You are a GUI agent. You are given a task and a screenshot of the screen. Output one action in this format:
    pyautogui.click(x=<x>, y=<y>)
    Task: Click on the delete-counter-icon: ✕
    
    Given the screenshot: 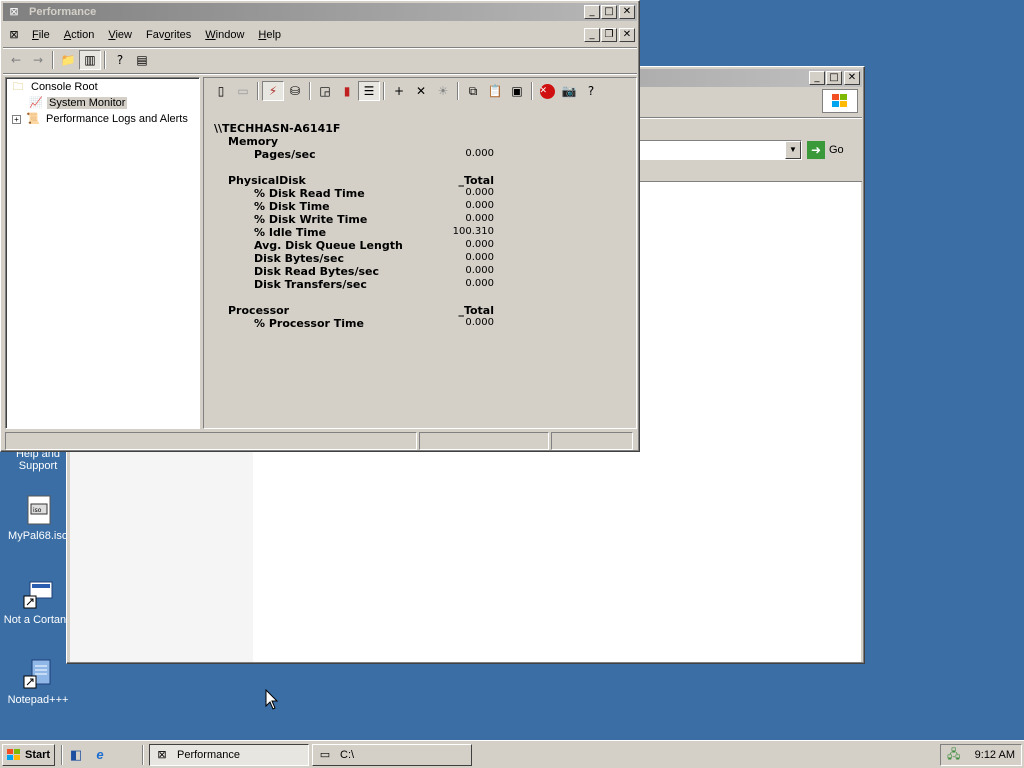 What is the action you would take?
    pyautogui.click(x=421, y=91)
    